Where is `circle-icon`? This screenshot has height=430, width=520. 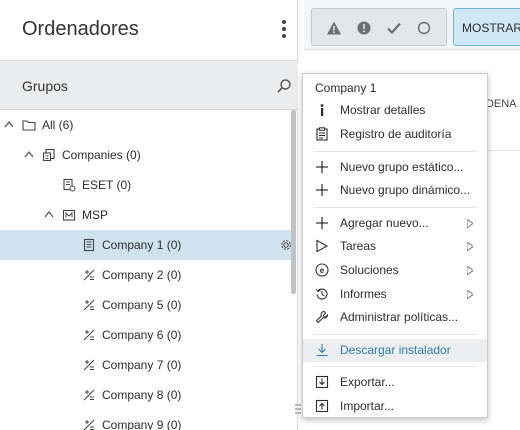 circle-icon is located at coordinates (424, 28).